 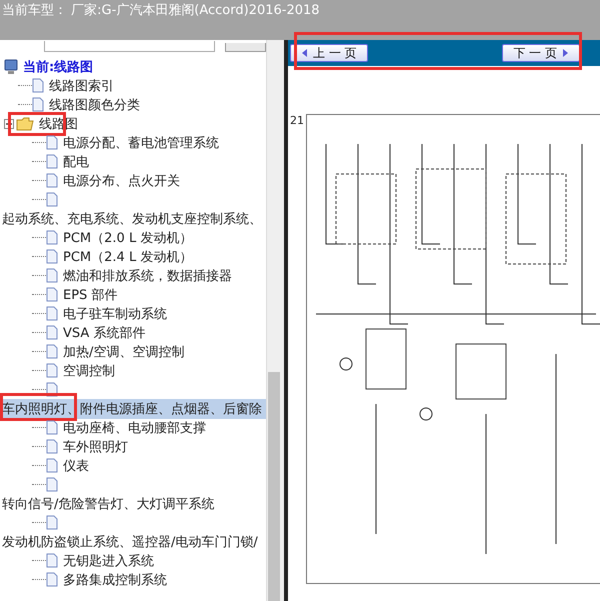 I want to click on tree-item: 线路图索引, so click(x=81, y=85).